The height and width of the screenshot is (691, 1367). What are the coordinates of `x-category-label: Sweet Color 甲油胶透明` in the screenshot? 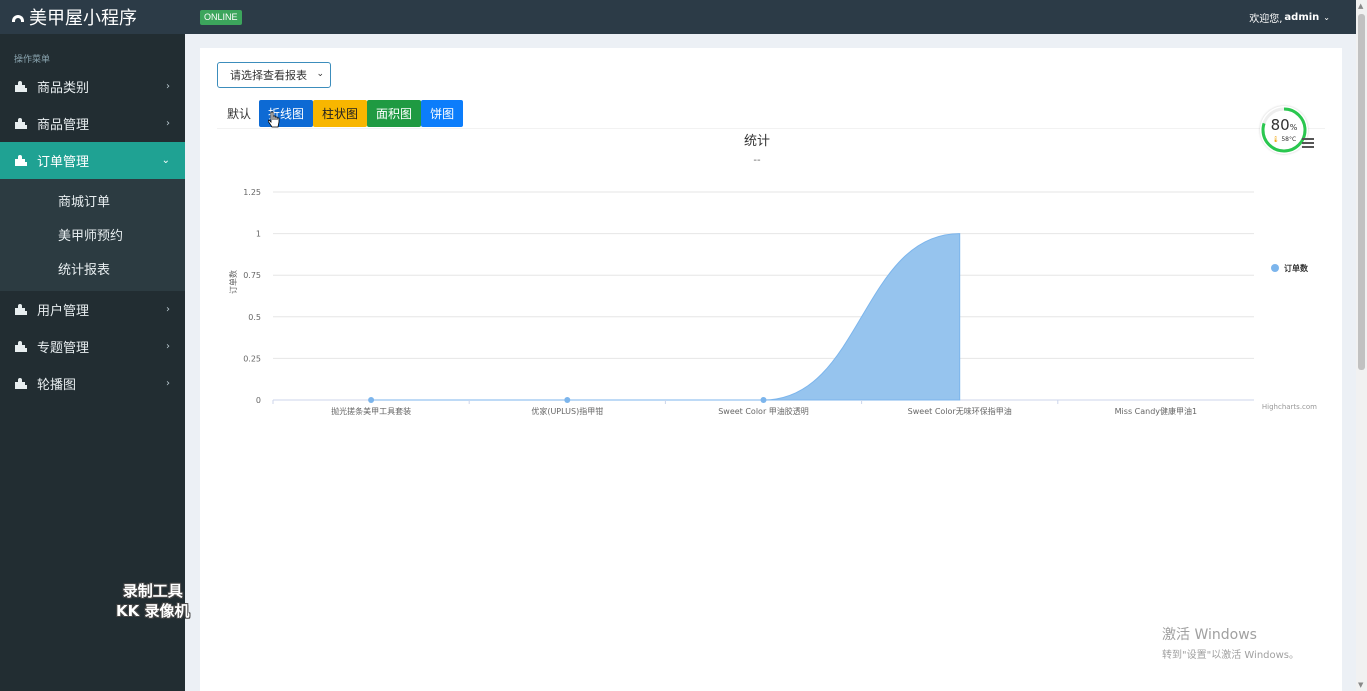 It's located at (763, 411).